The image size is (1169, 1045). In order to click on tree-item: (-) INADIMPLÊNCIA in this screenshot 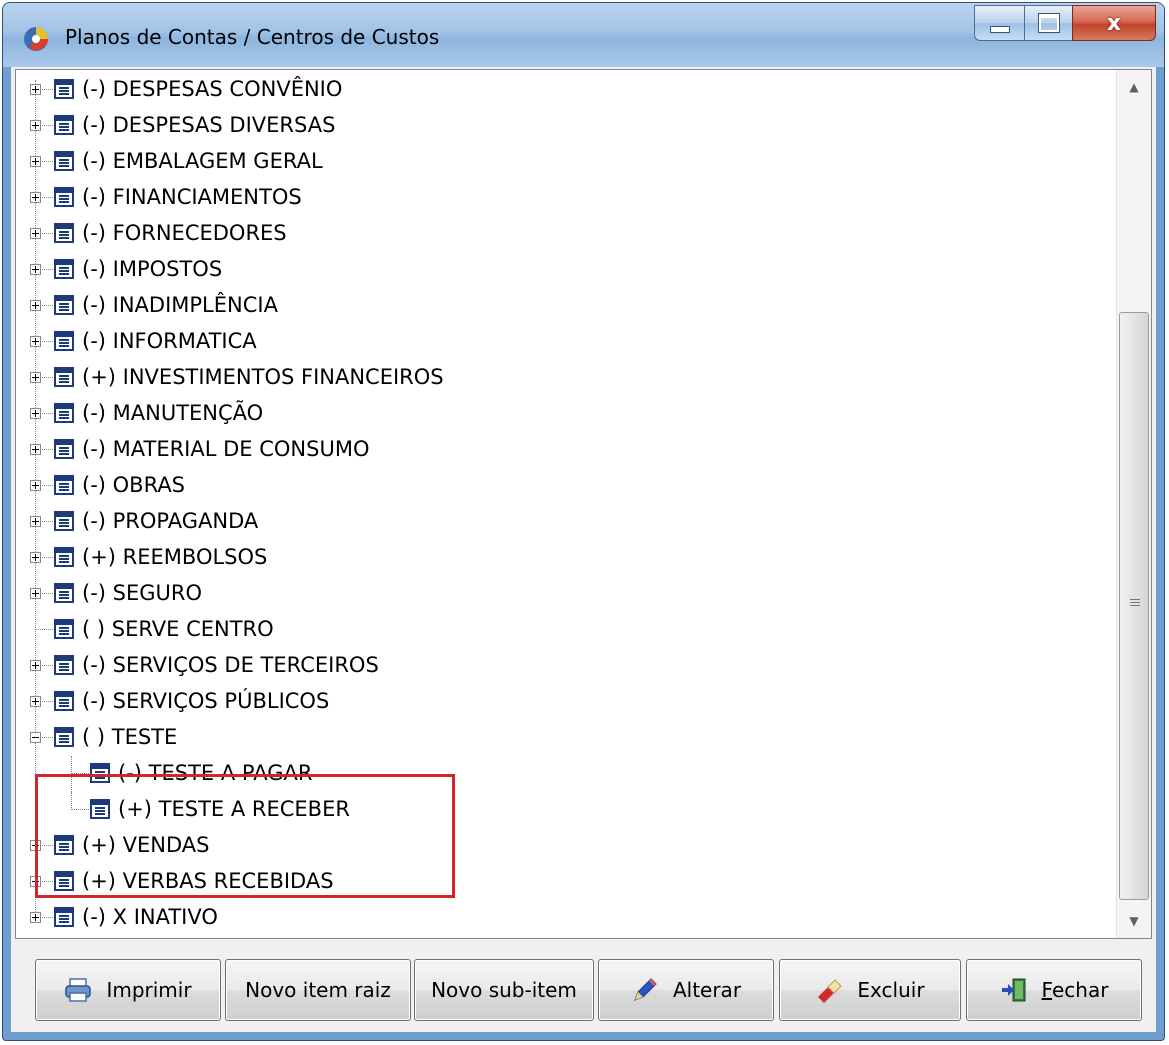, I will do `click(566, 306)`.